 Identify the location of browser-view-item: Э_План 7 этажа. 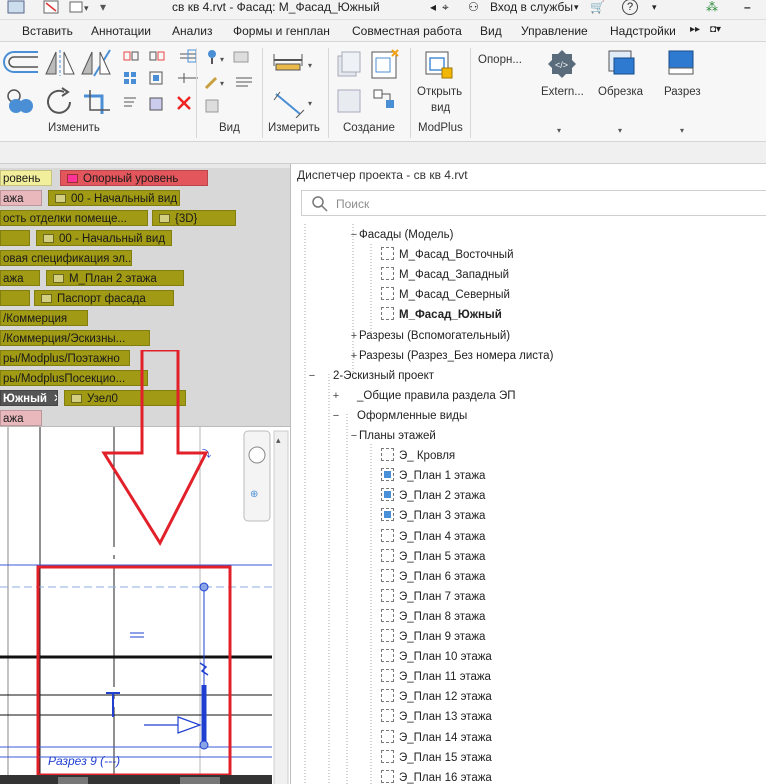
(433, 597).